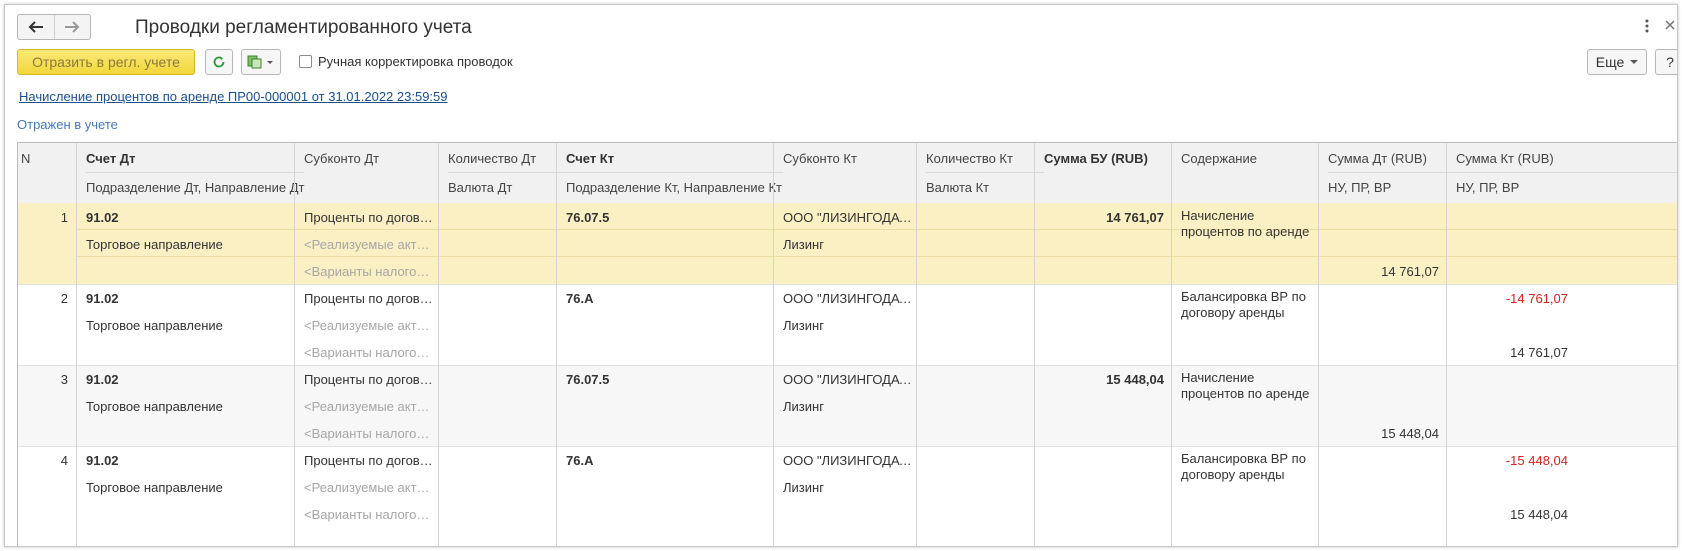 The image size is (1682, 551). What do you see at coordinates (480, 187) in the screenshot?
I see `col-dt-currency: Валюта Дт` at bounding box center [480, 187].